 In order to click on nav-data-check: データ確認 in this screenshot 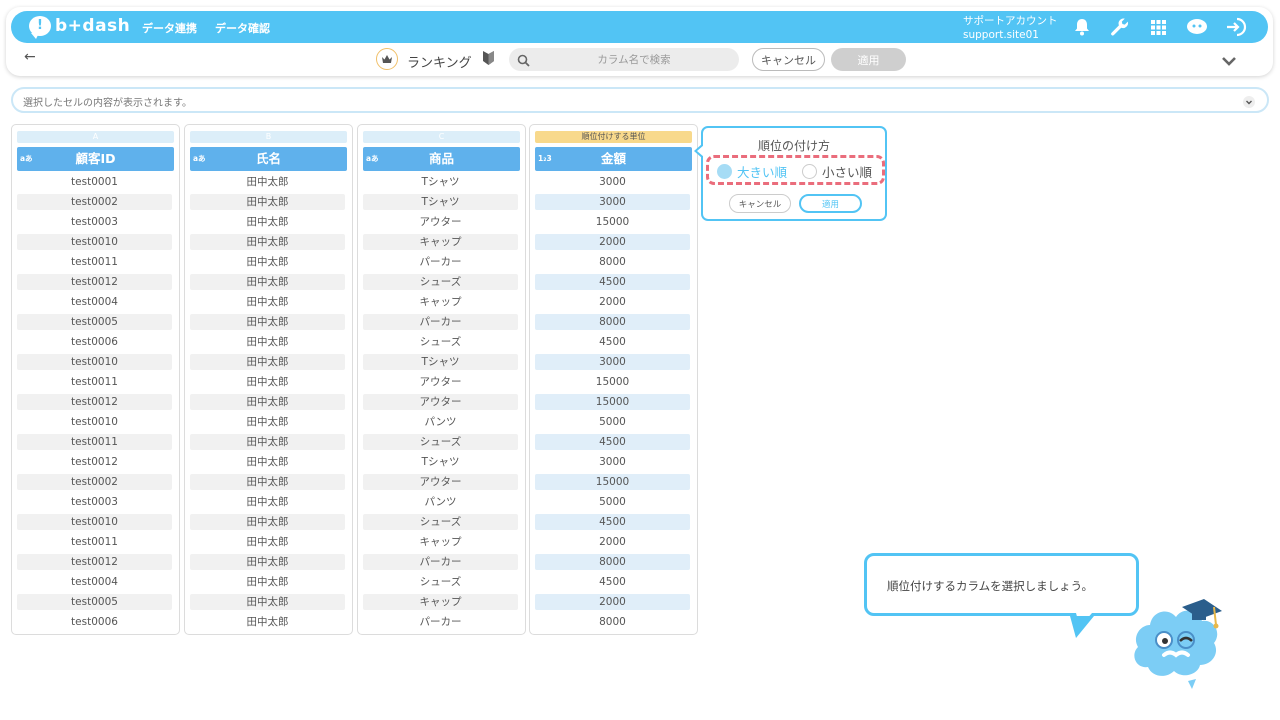, I will do `click(242, 28)`.